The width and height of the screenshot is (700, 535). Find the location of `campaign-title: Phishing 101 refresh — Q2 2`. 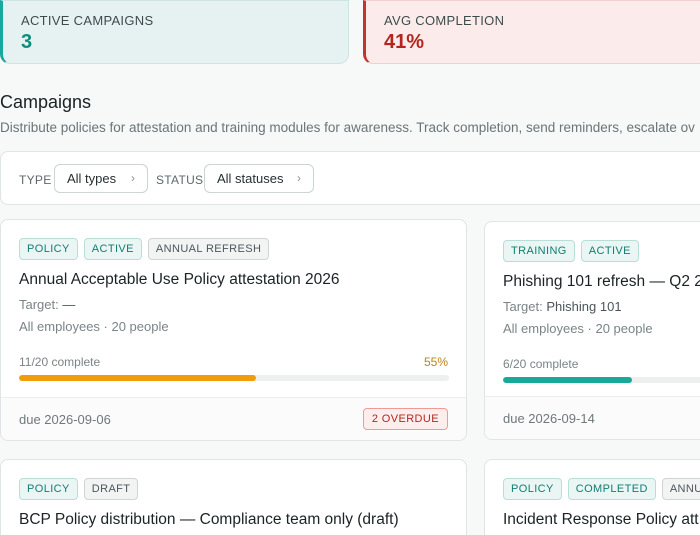

campaign-title: Phishing 101 refresh — Q2 2 is located at coordinates (601, 281).